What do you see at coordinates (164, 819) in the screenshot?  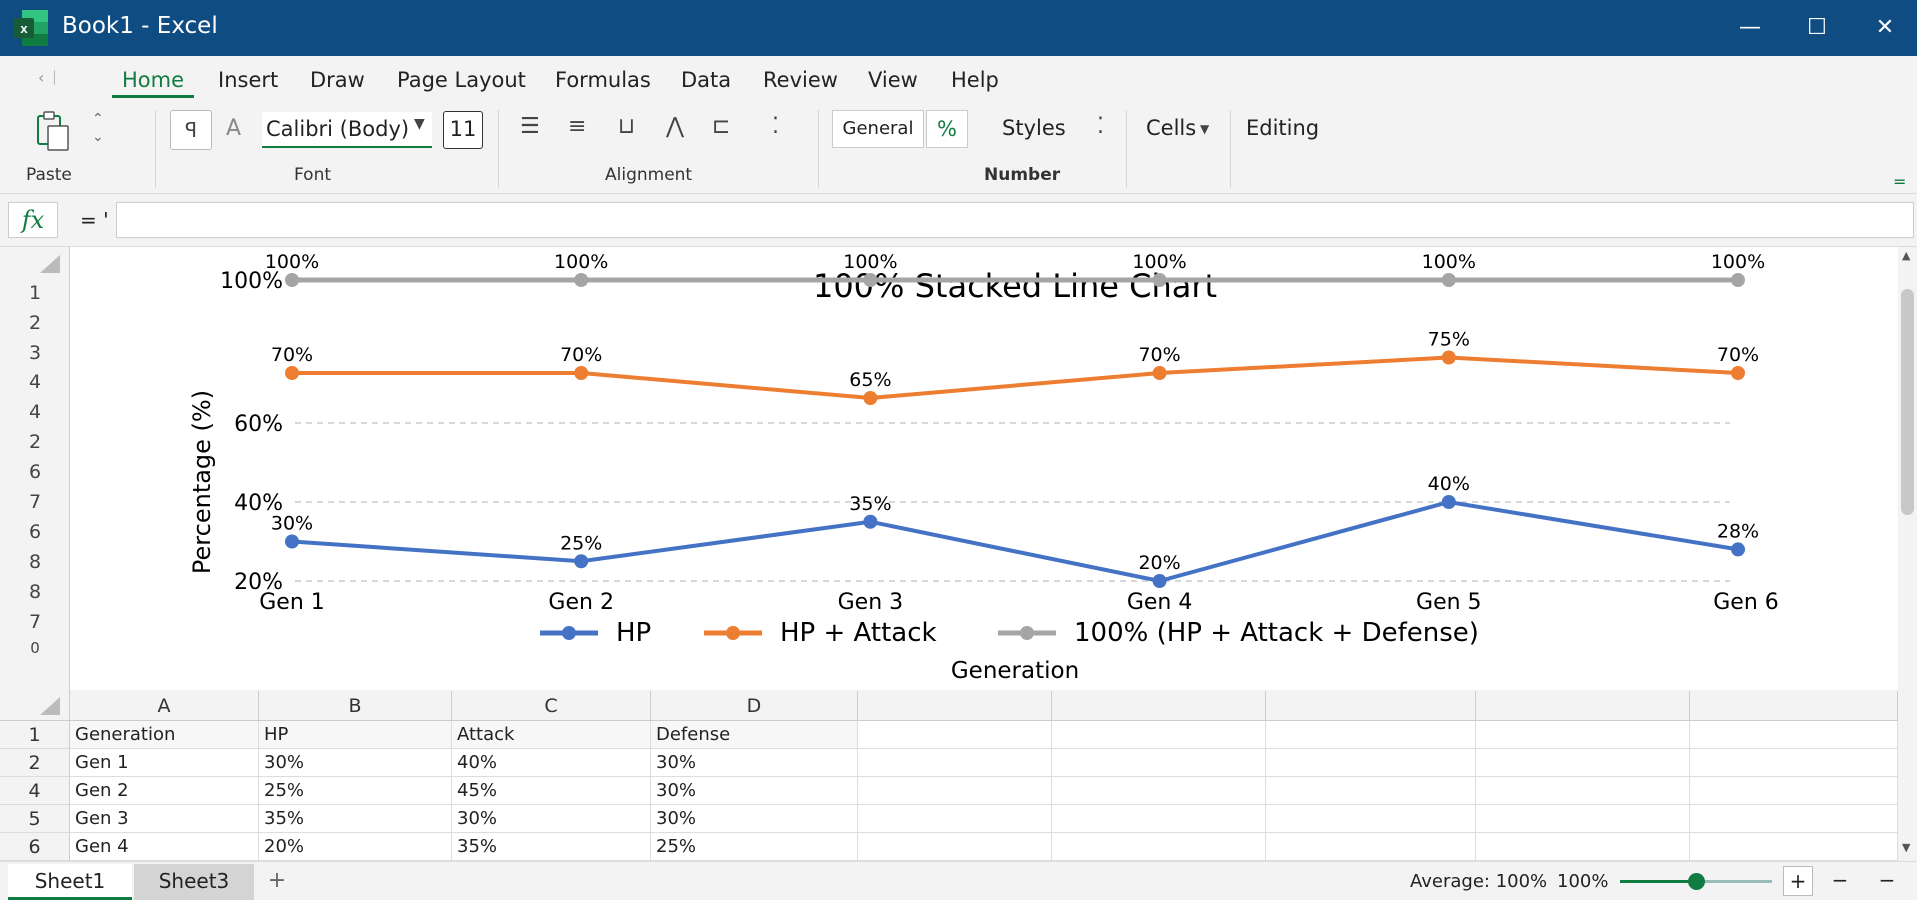 I see `grid-cell: Gen 3` at bounding box center [164, 819].